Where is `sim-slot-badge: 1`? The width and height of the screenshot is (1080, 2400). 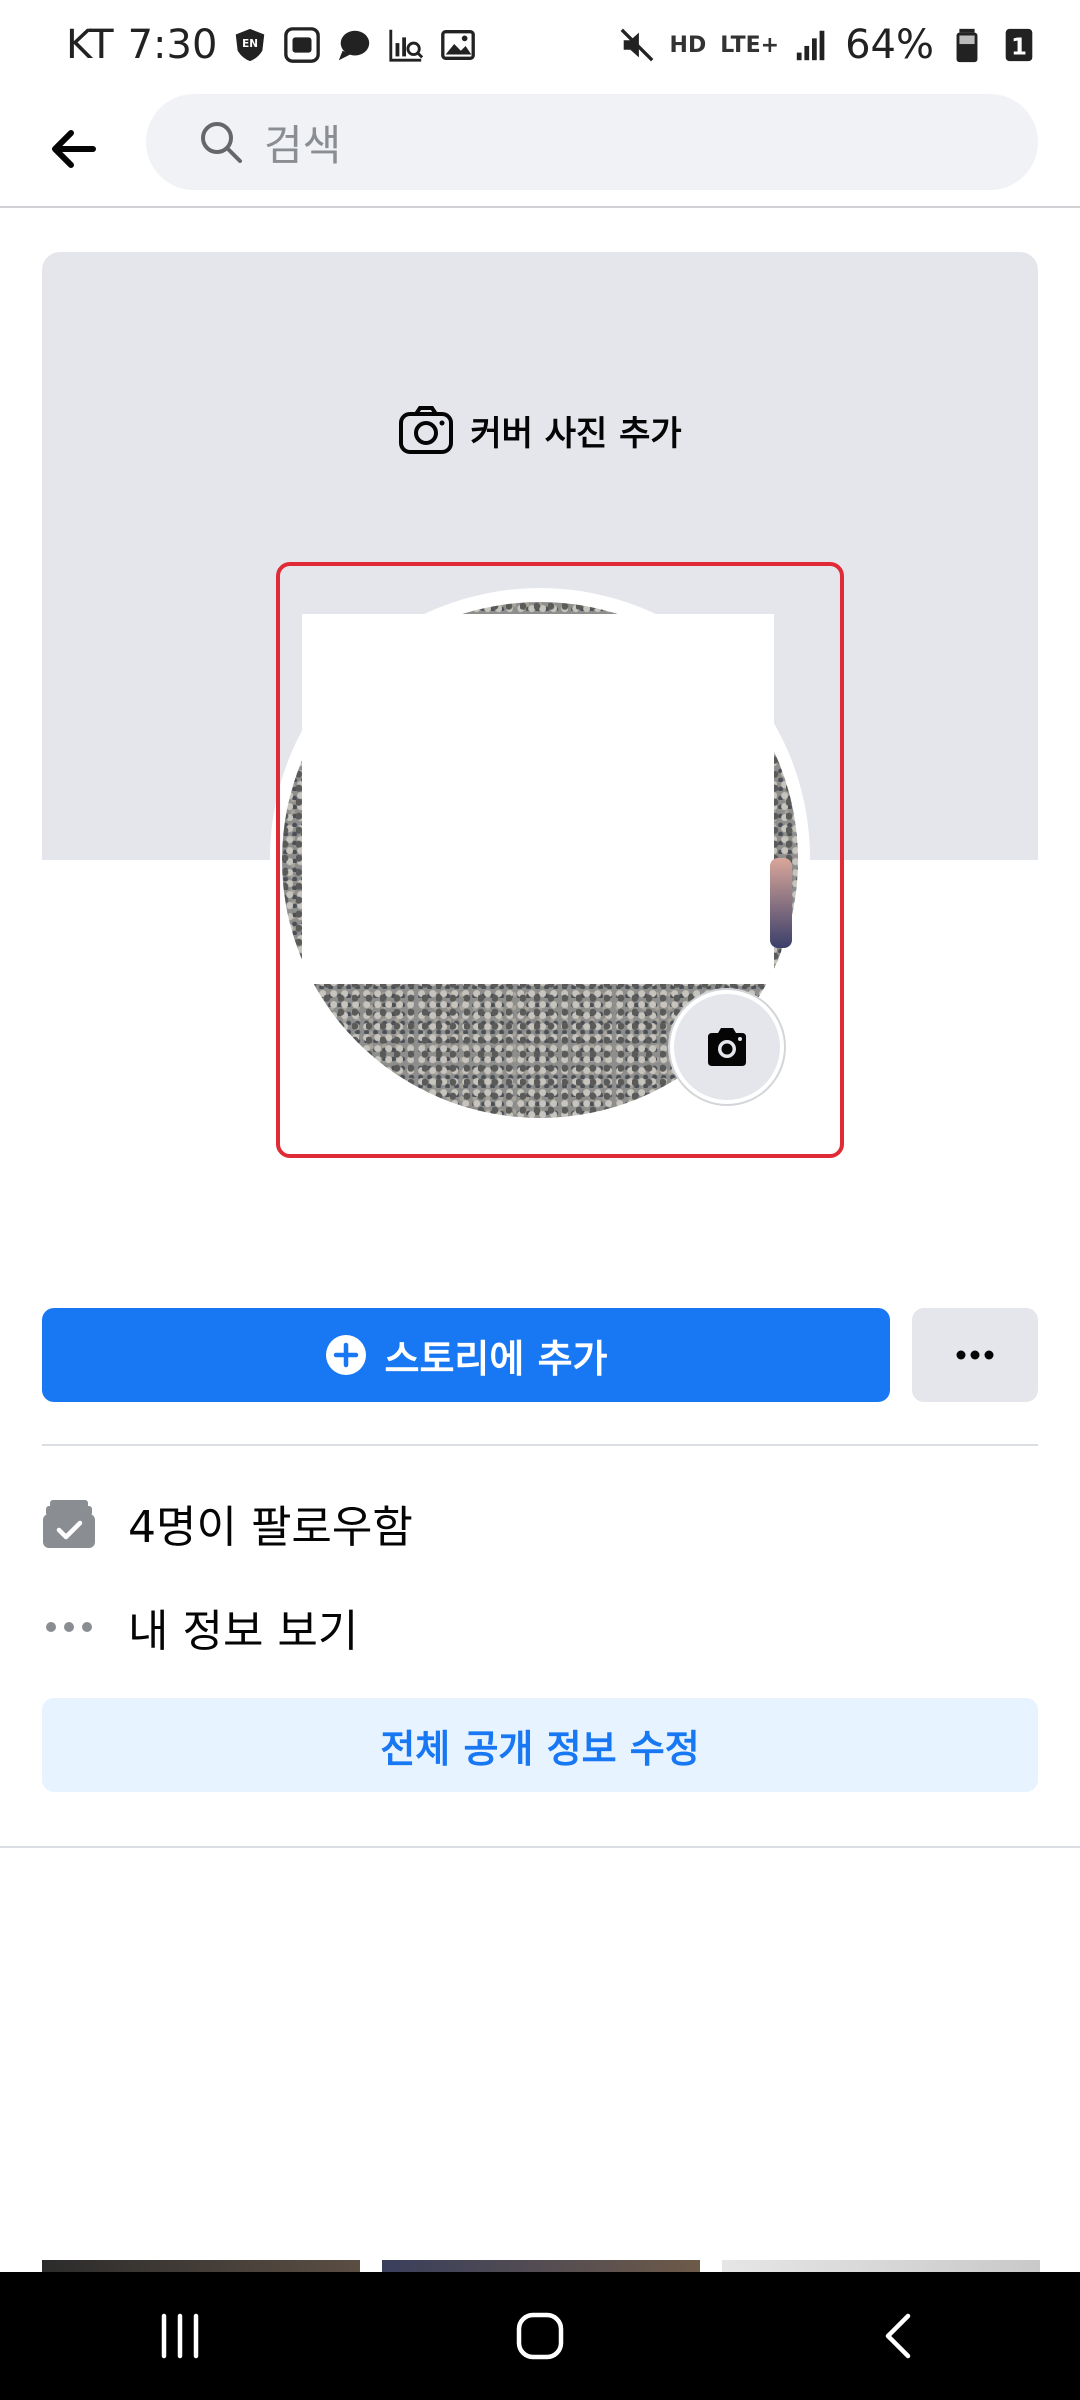
sim-slot-badge: 1 is located at coordinates (1019, 45).